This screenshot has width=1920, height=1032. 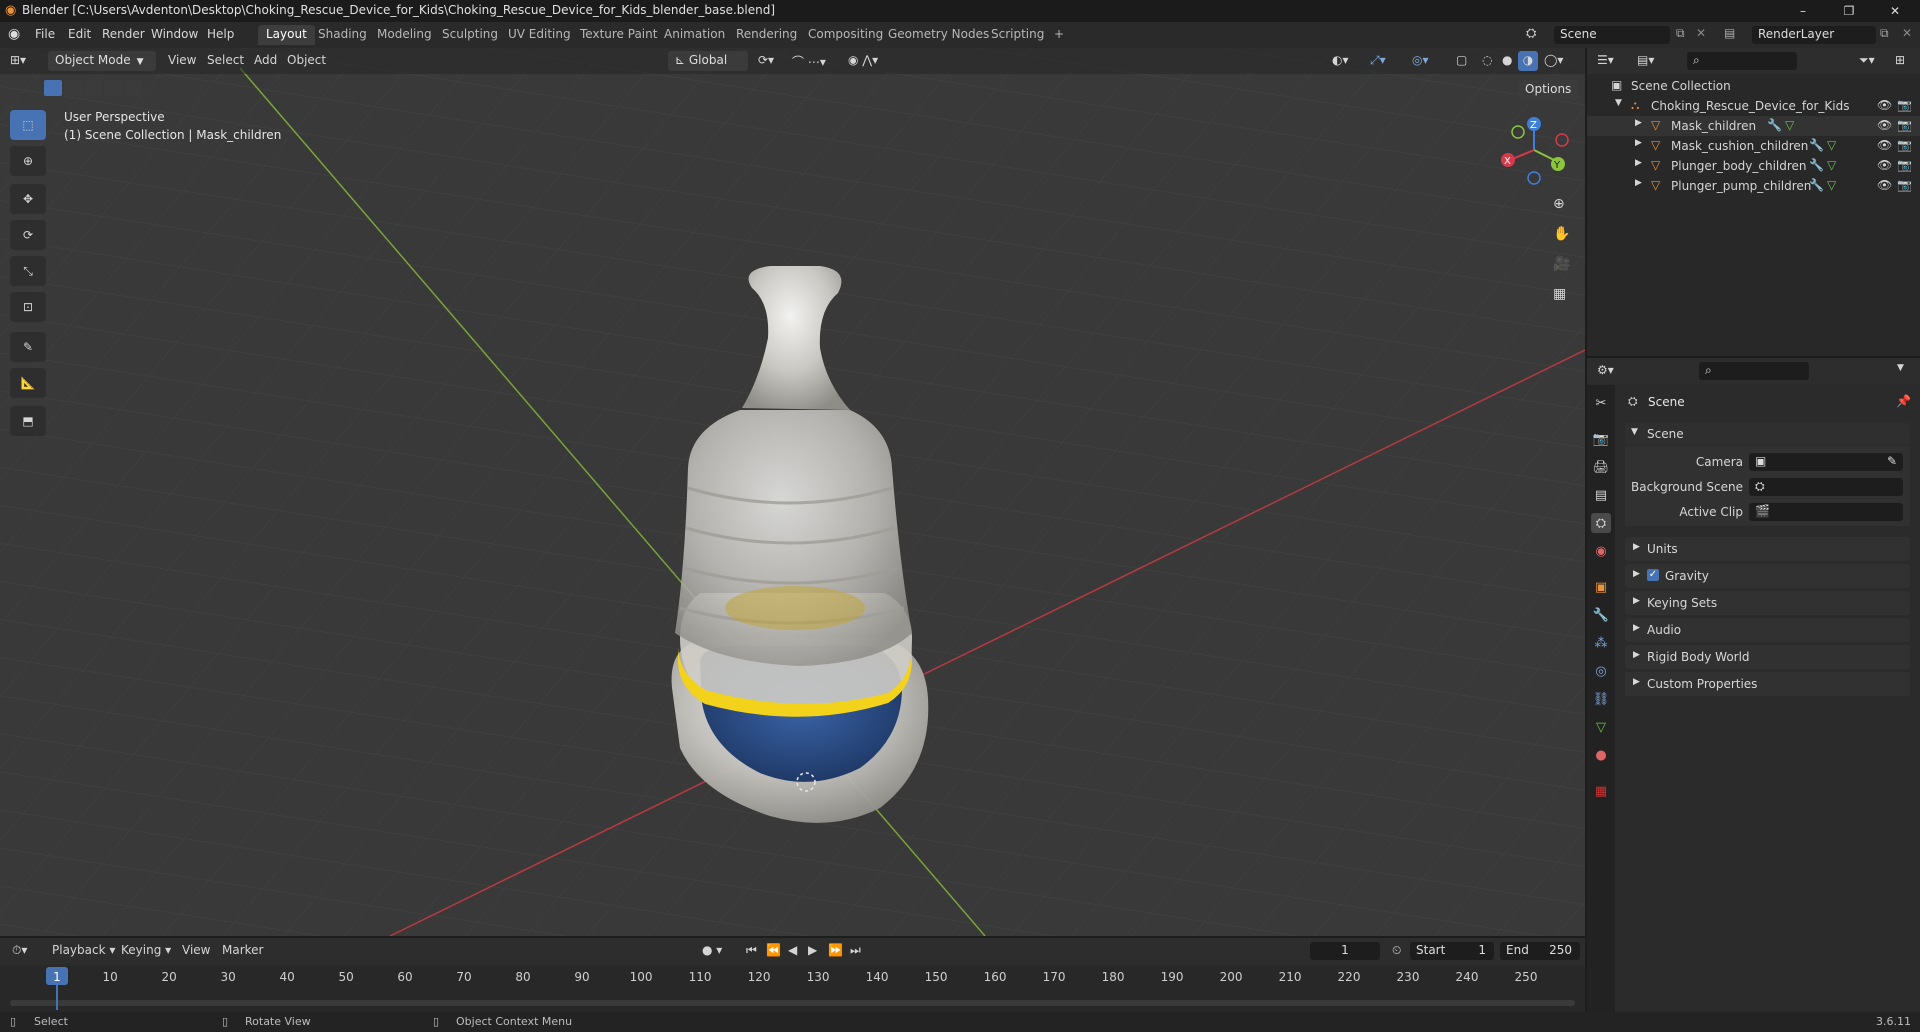 What do you see at coordinates (1531, 152) in the screenshot?
I see `navigation-gizmo: Z Y X` at bounding box center [1531, 152].